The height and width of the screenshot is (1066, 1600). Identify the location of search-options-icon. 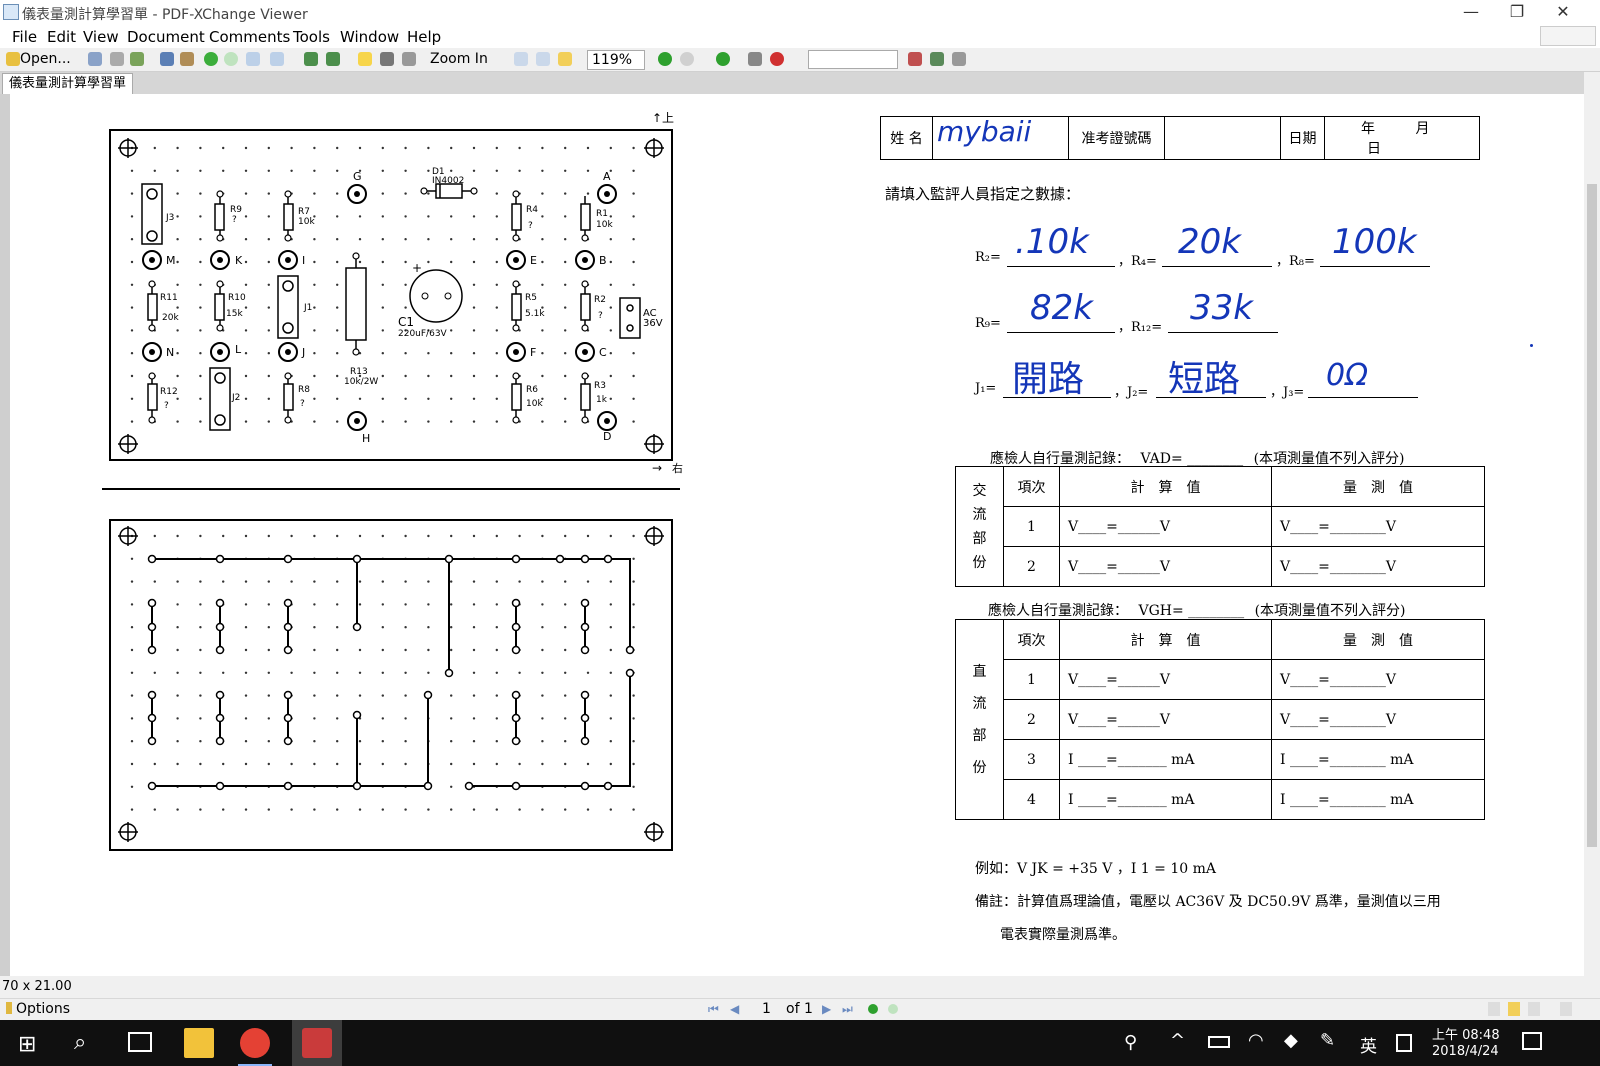
(959, 59).